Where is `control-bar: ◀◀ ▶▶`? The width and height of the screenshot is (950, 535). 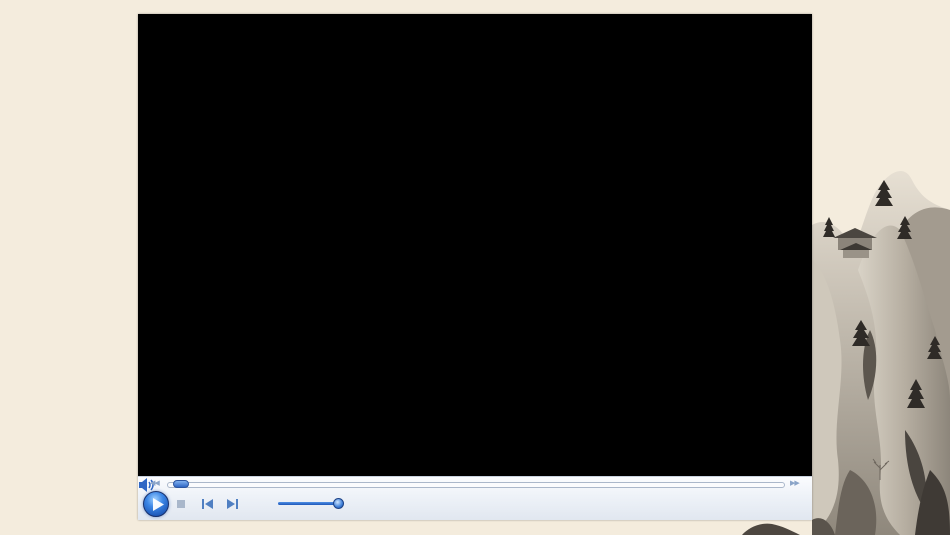
control-bar: ◀◀ ▶▶ is located at coordinates (475, 498).